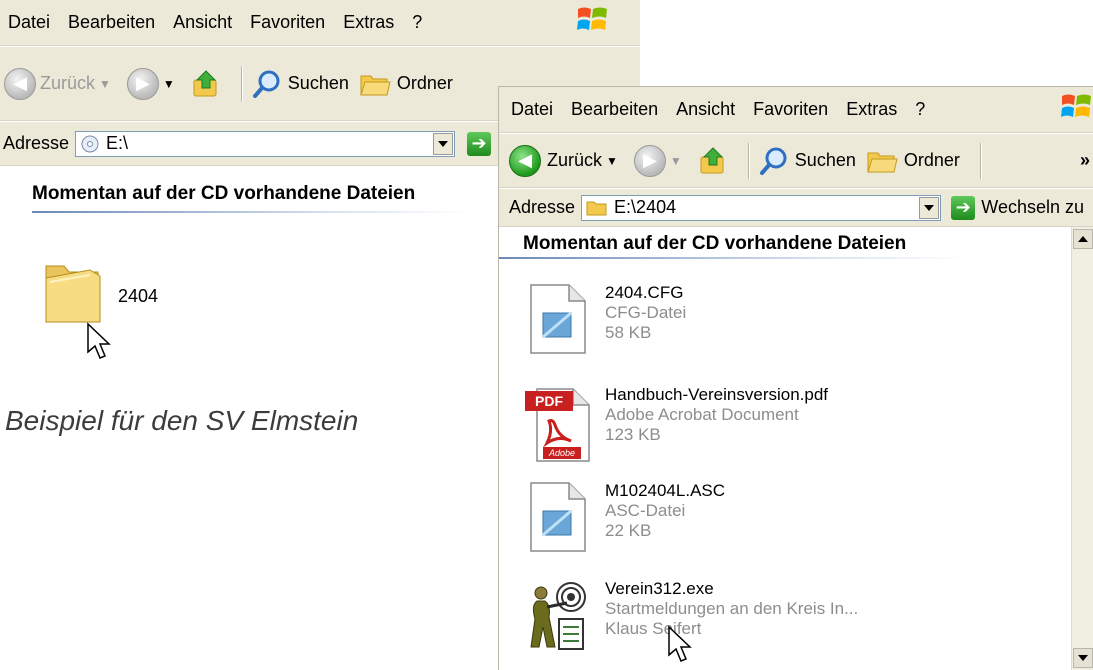 The width and height of the screenshot is (1093, 670). I want to click on cd-drive-icon, so click(90, 143).